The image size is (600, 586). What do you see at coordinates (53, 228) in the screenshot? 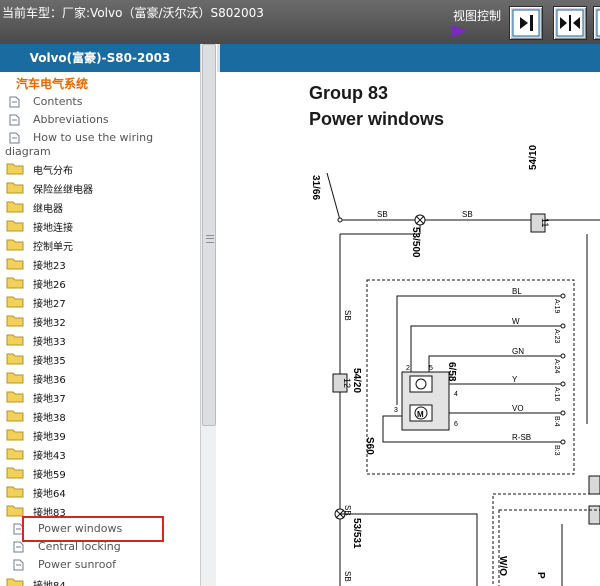
I see `tree-folder-label: 接地连接` at bounding box center [53, 228].